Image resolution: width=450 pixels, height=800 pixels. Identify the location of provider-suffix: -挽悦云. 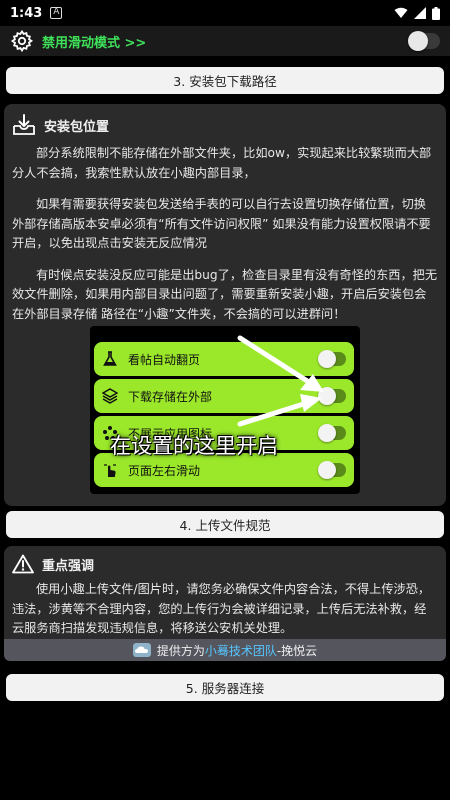
(297, 650).